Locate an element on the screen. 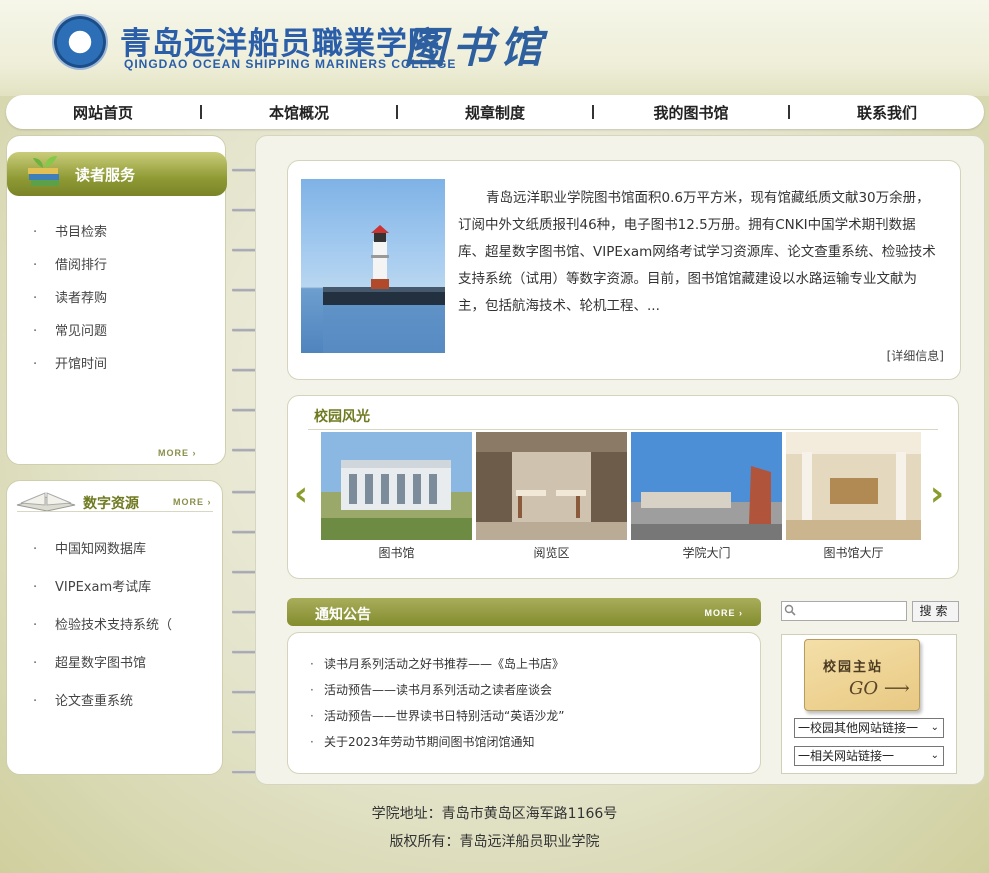 This screenshot has width=989, height=873. college-gate-image is located at coordinates (706, 486).